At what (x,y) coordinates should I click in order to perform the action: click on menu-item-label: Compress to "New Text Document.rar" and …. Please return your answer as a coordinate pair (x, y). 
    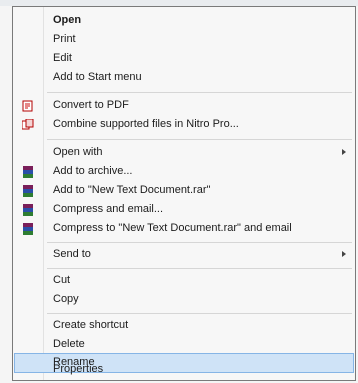
    Looking at the image, I should click on (172, 228).